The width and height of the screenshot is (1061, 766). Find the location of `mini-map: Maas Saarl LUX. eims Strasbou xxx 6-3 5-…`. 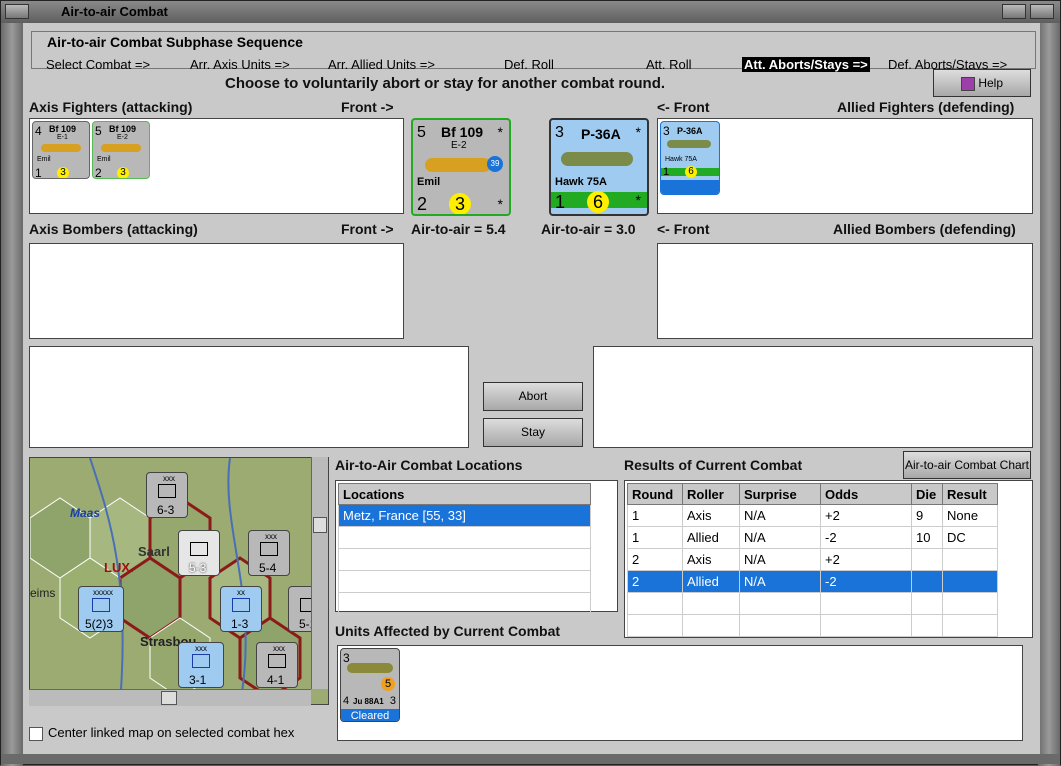

mini-map: Maas Saarl LUX. eims Strasbou xxx 6-3 5-… is located at coordinates (179, 581).